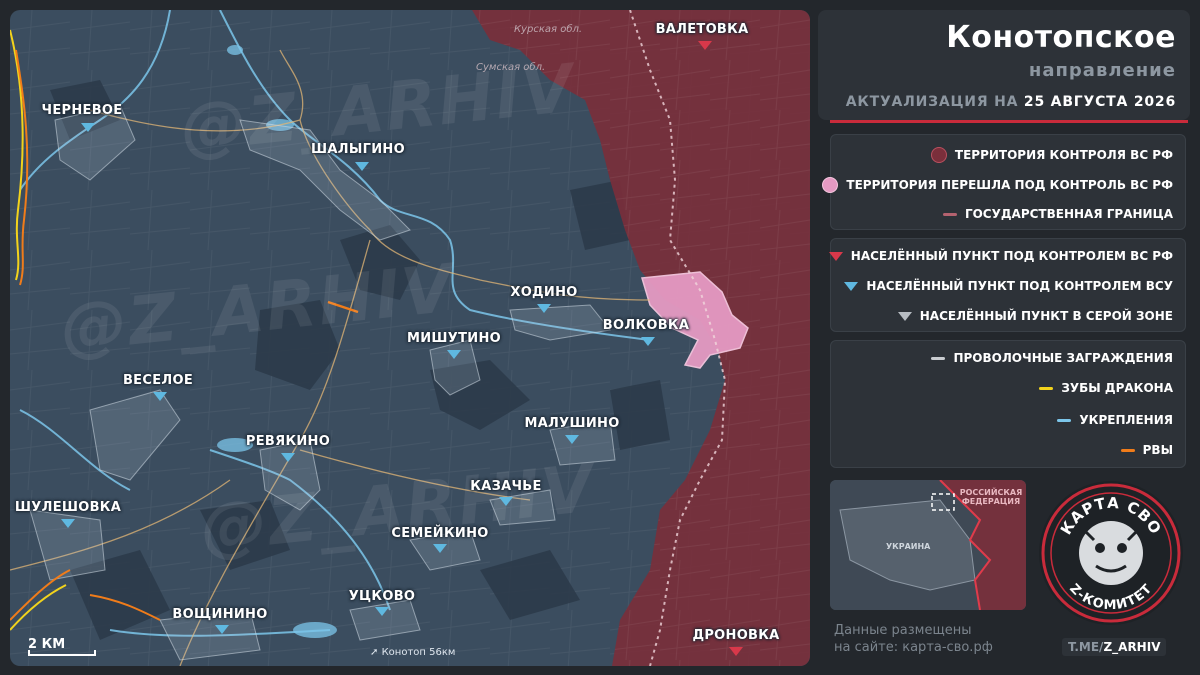 Image resolution: width=1200 pixels, height=675 pixels. I want to click on scale-bar, so click(62, 653).